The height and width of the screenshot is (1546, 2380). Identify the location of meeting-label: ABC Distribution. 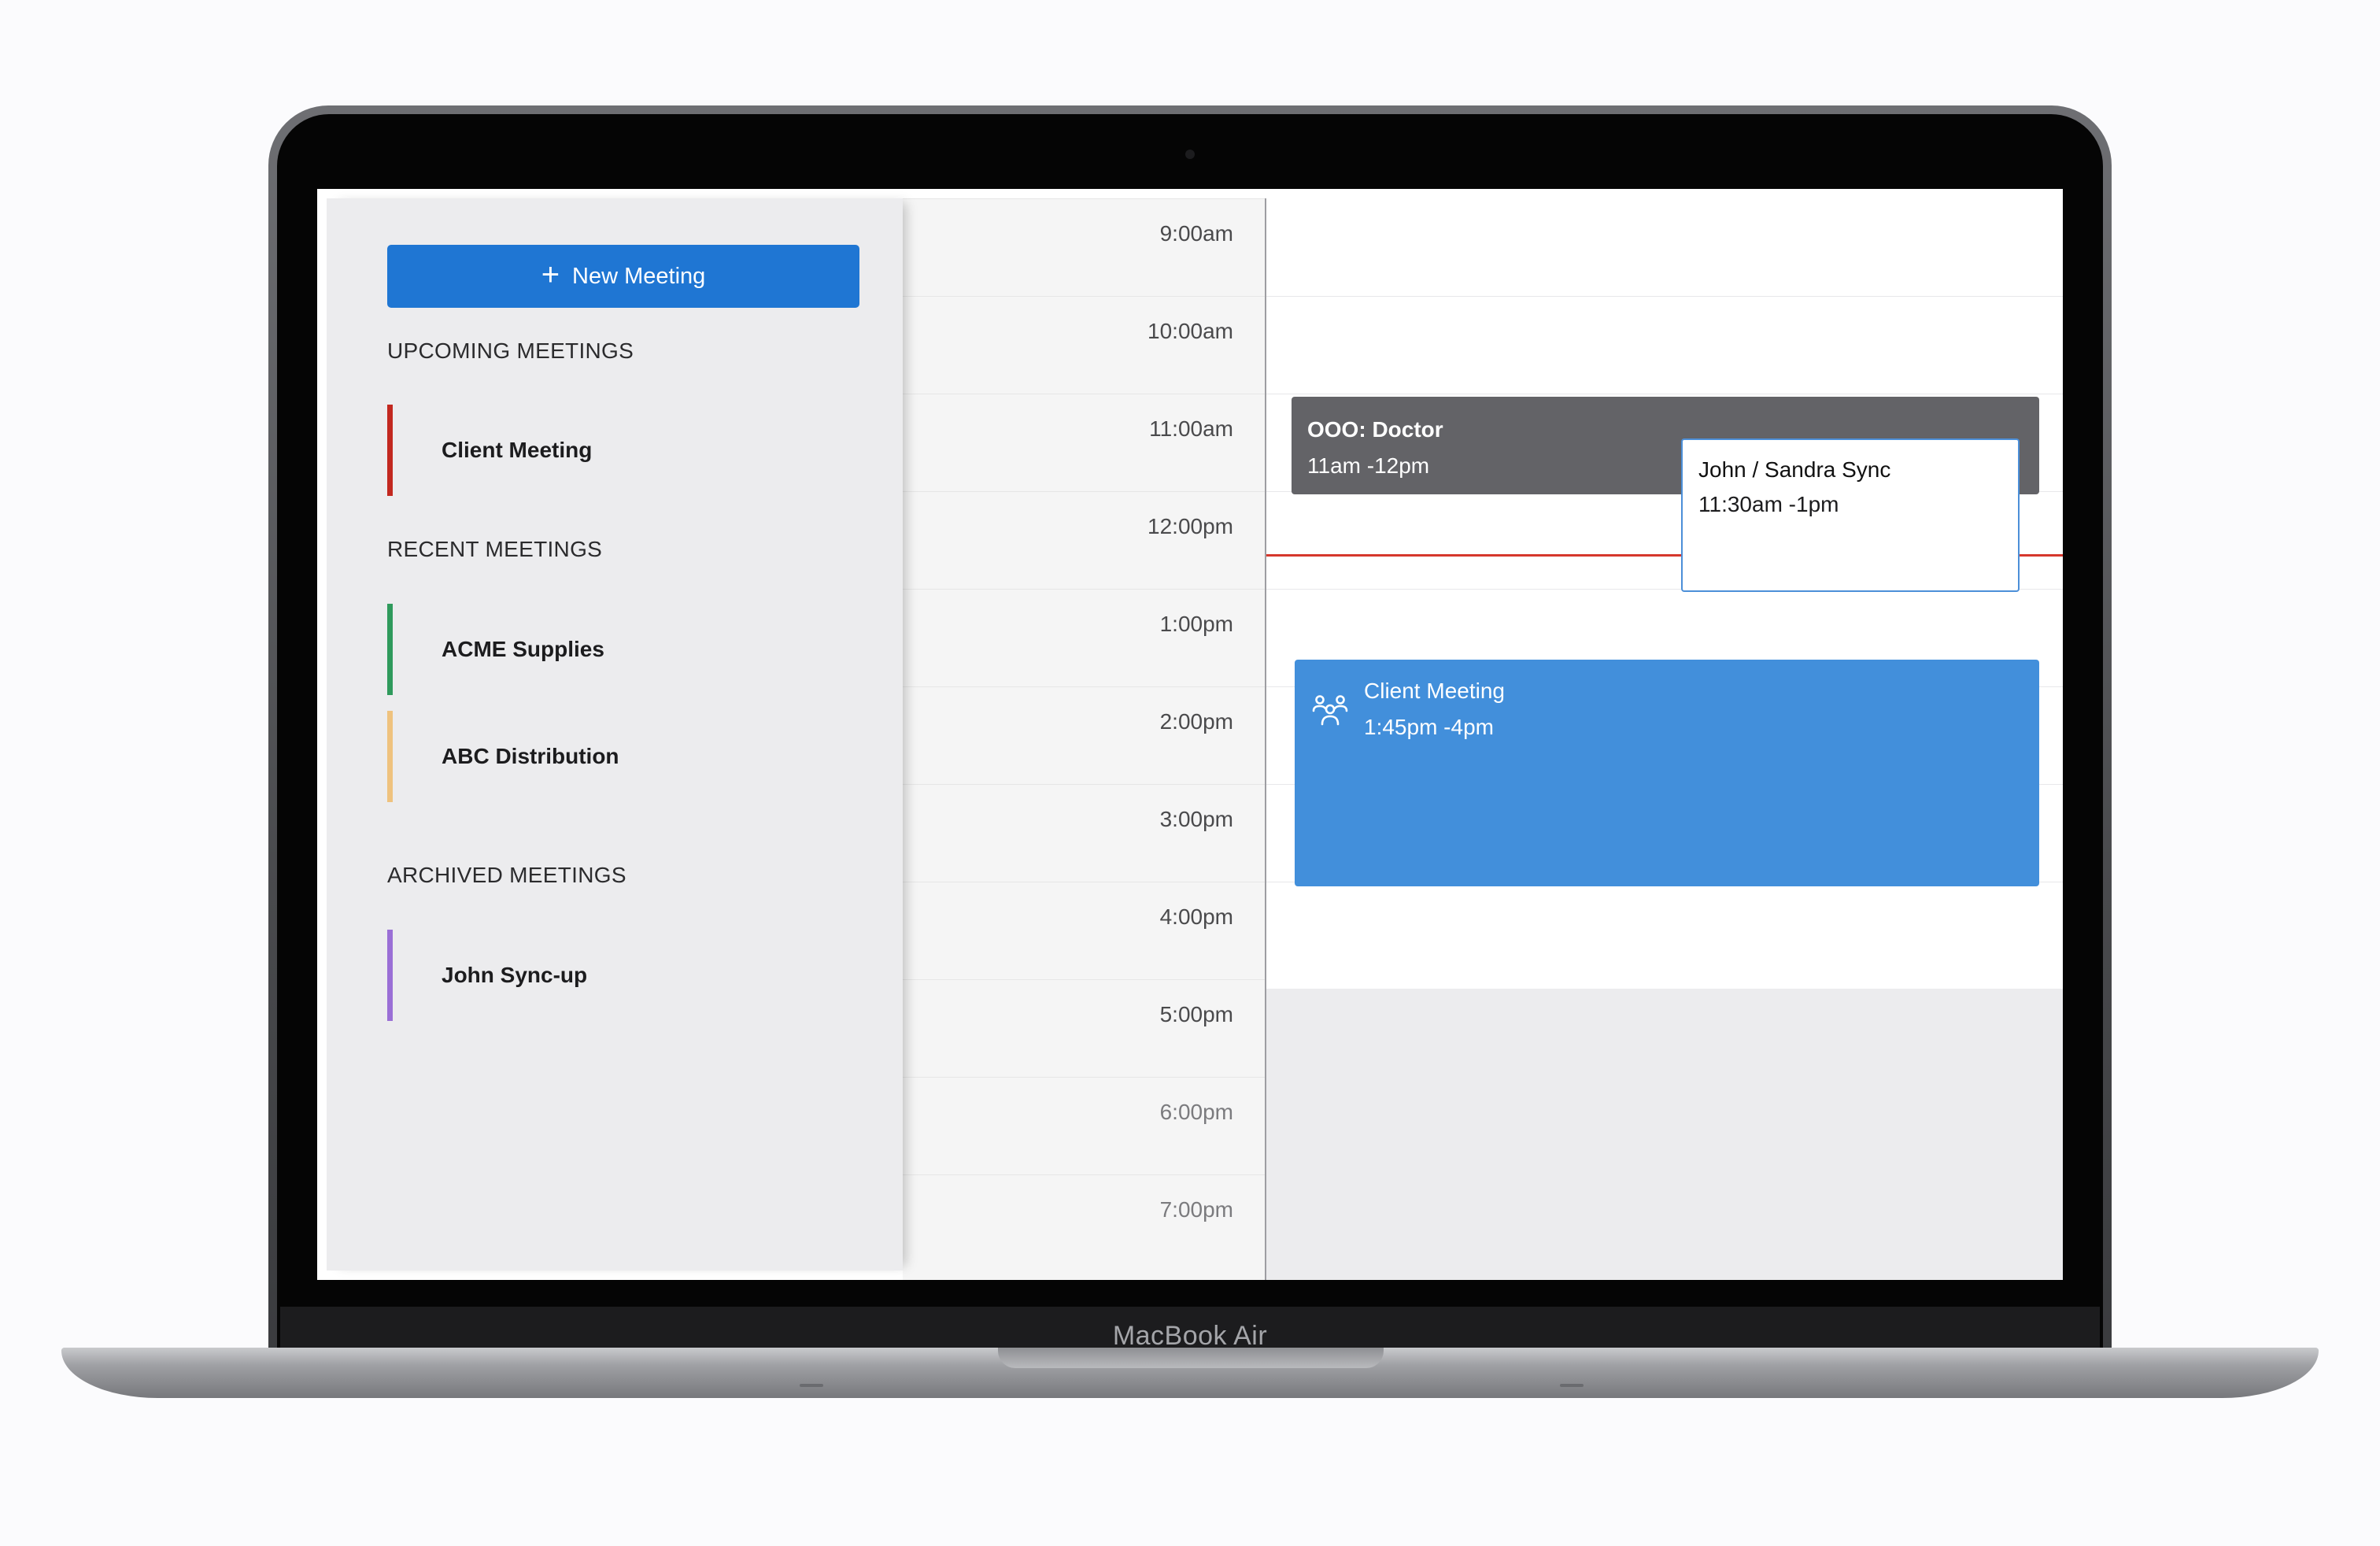
(530, 756).